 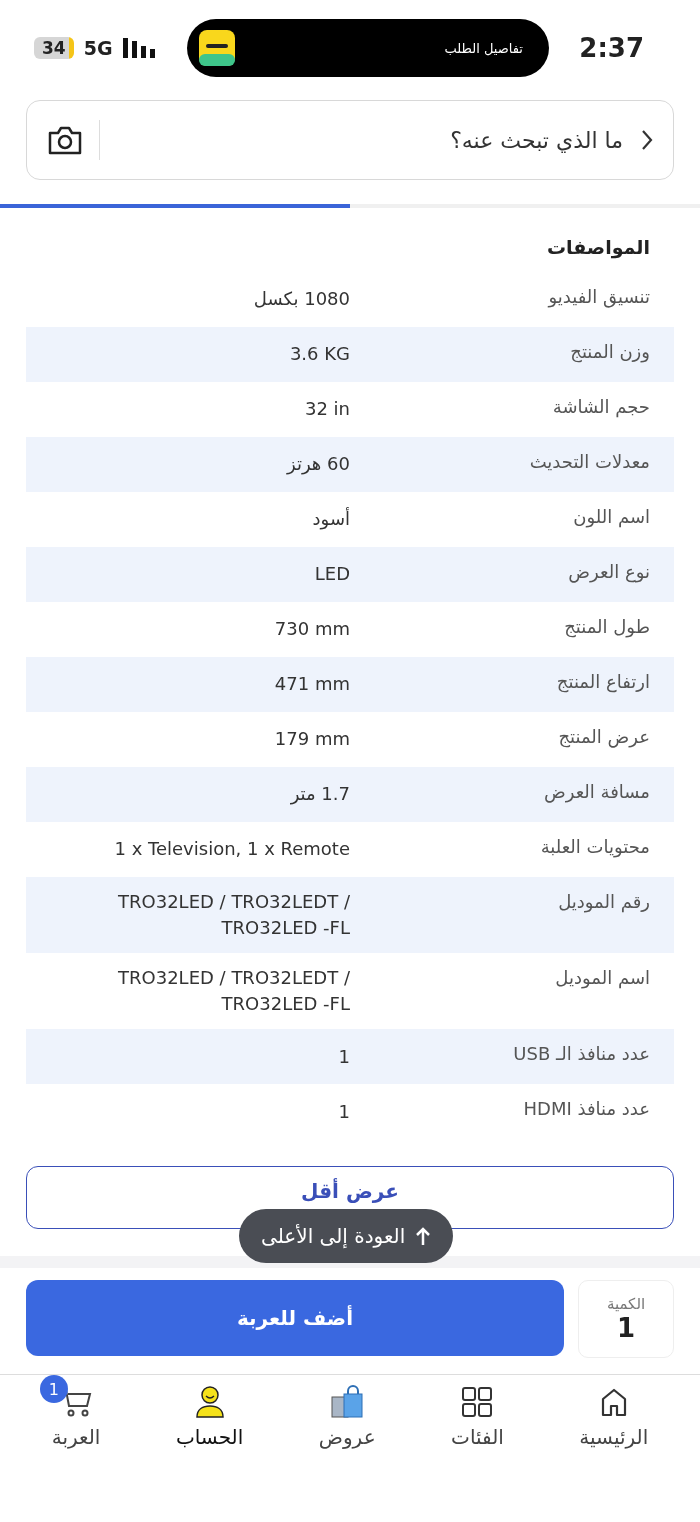 I want to click on search-placeholder: ما الذي تبحث عنه؟, so click(x=536, y=140).